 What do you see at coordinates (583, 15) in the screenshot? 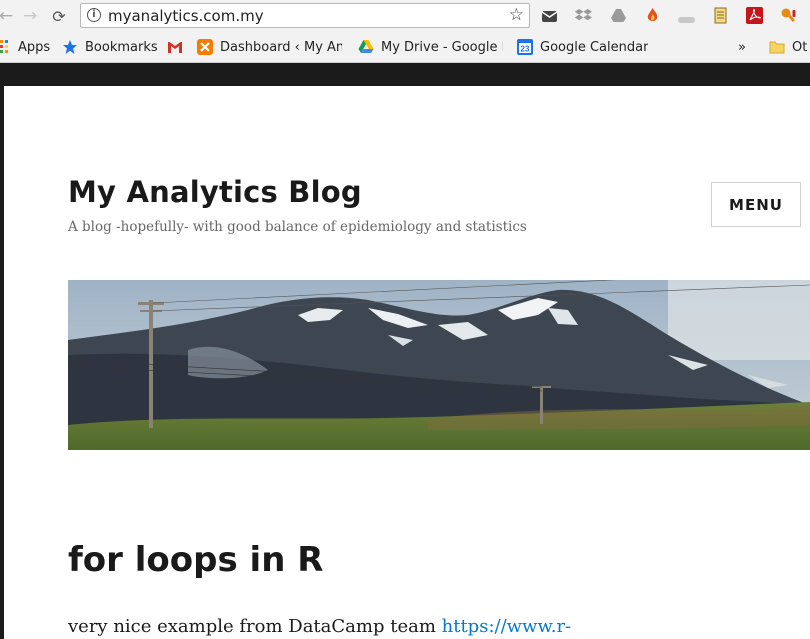
I see `dropbox-icon` at bounding box center [583, 15].